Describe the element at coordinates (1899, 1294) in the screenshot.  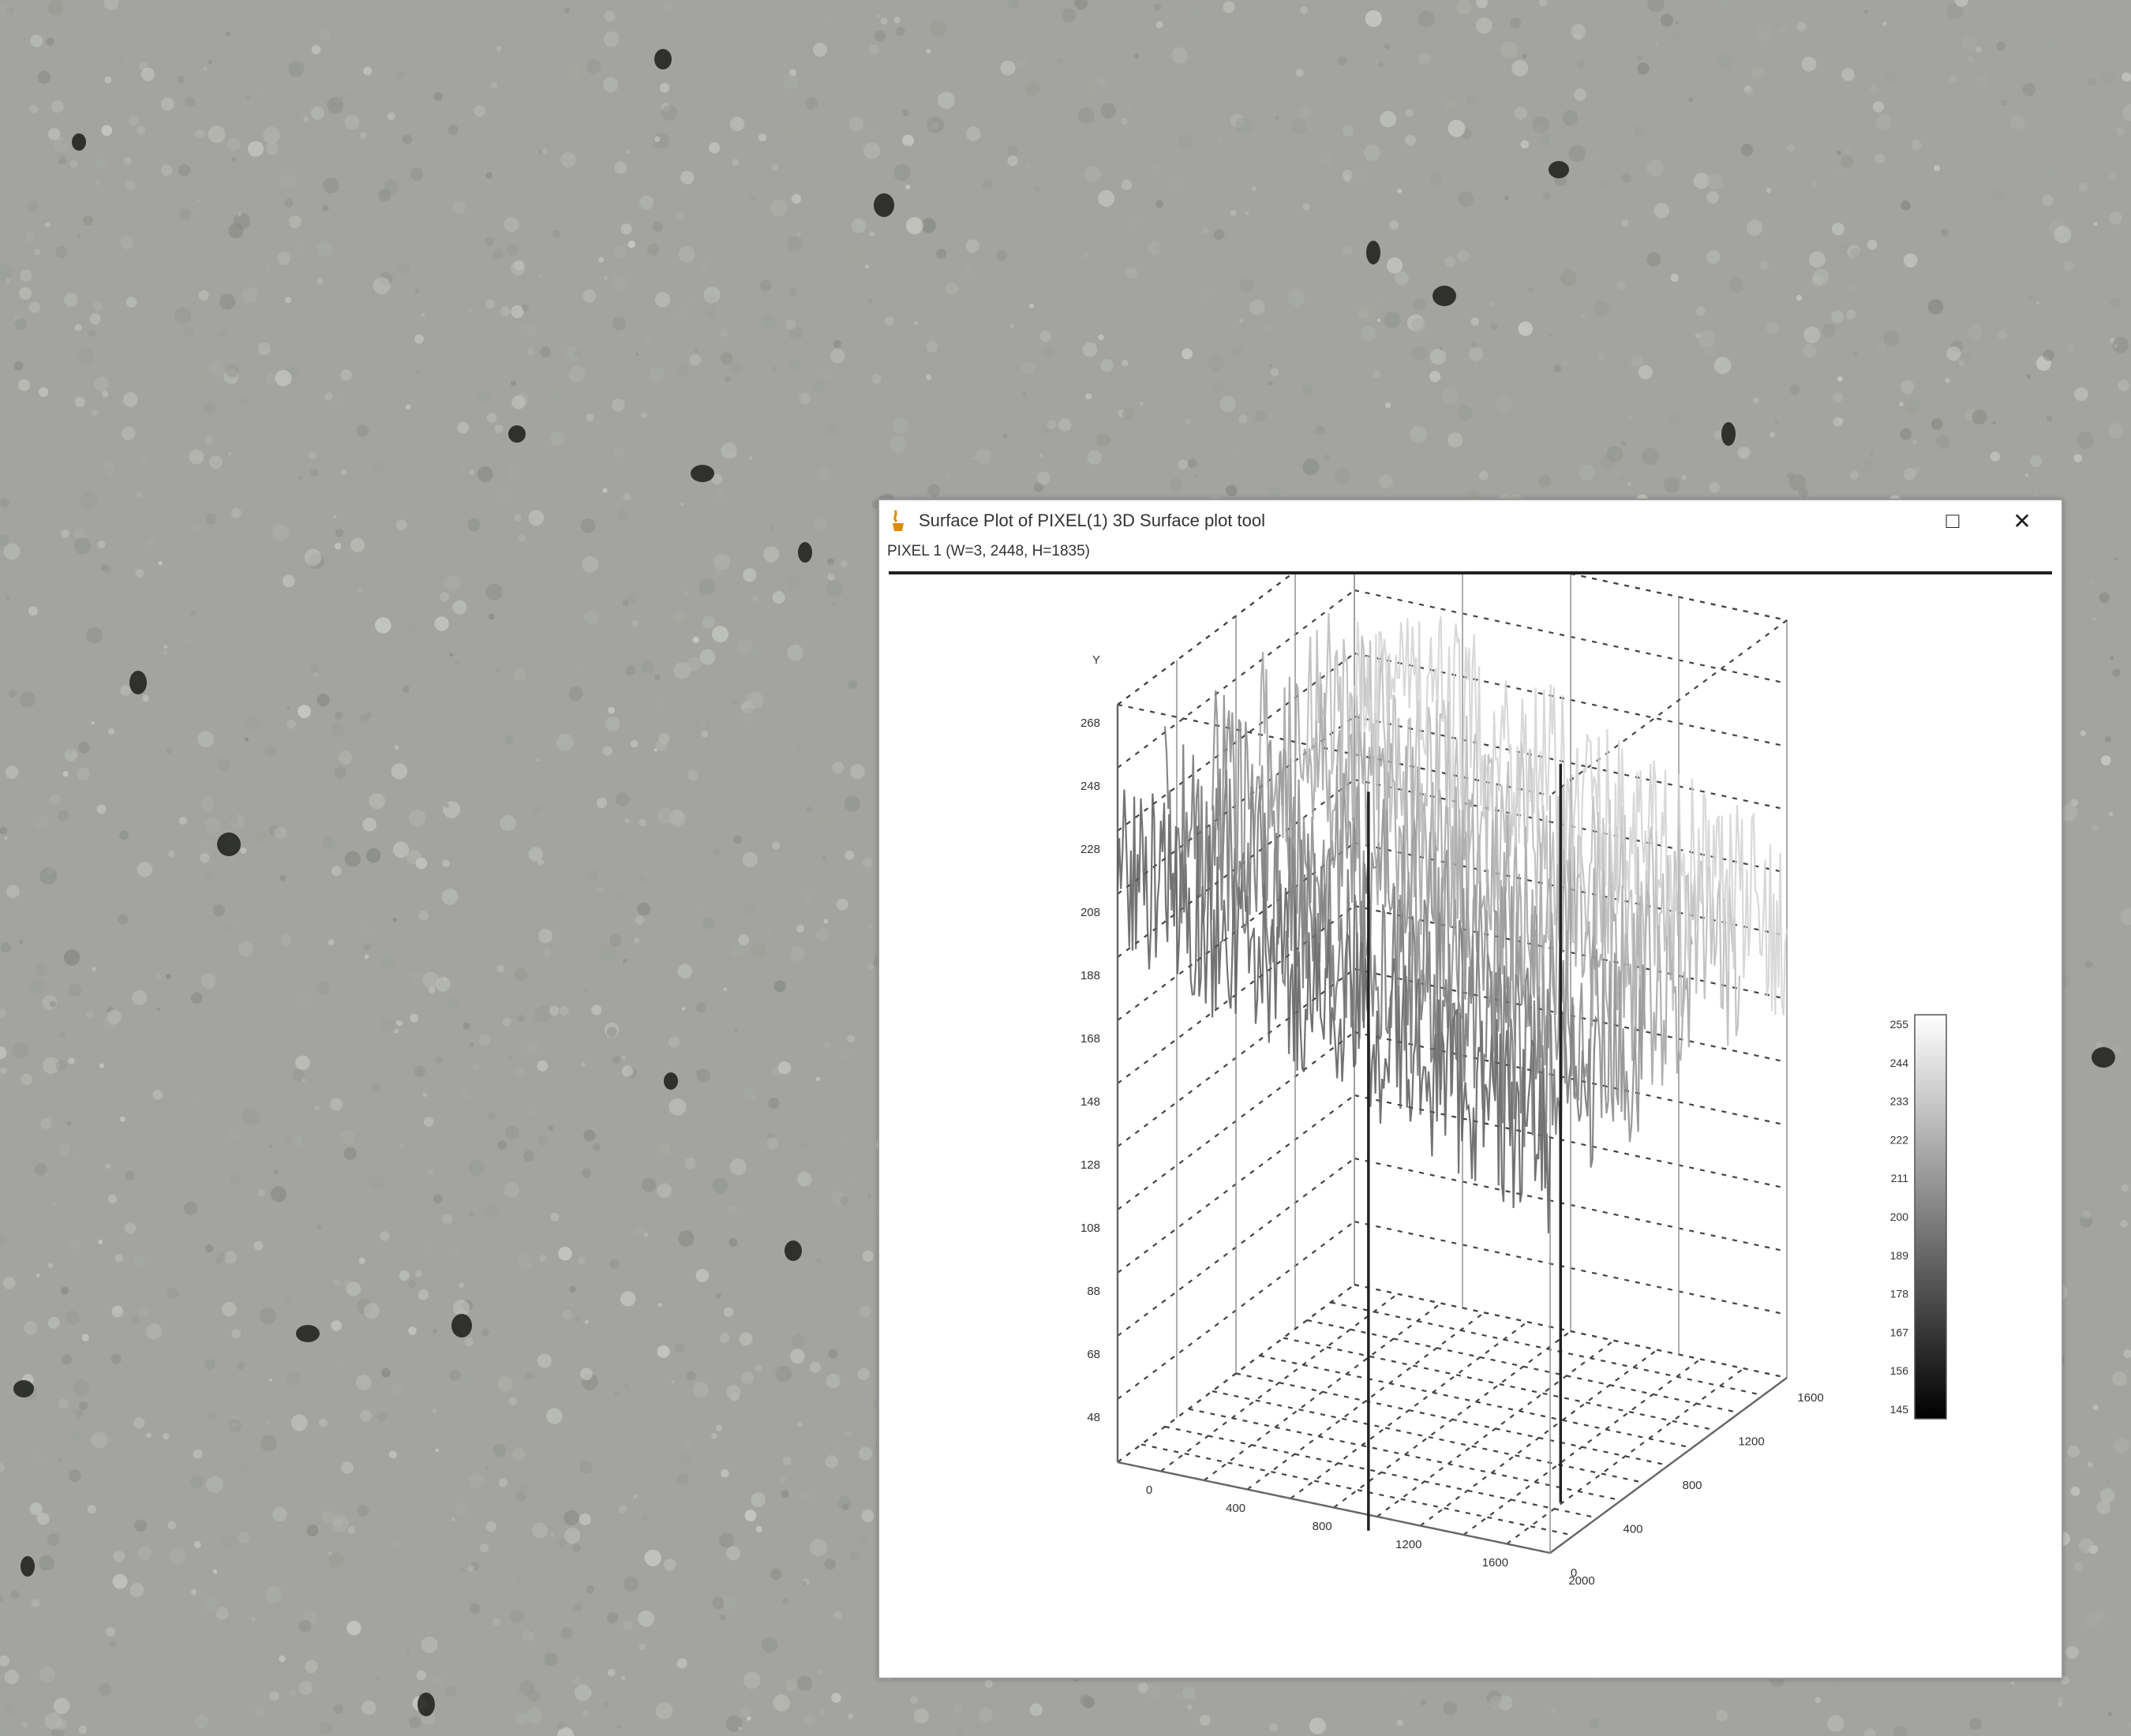
I see `colorbar-tick-label: 178` at that location.